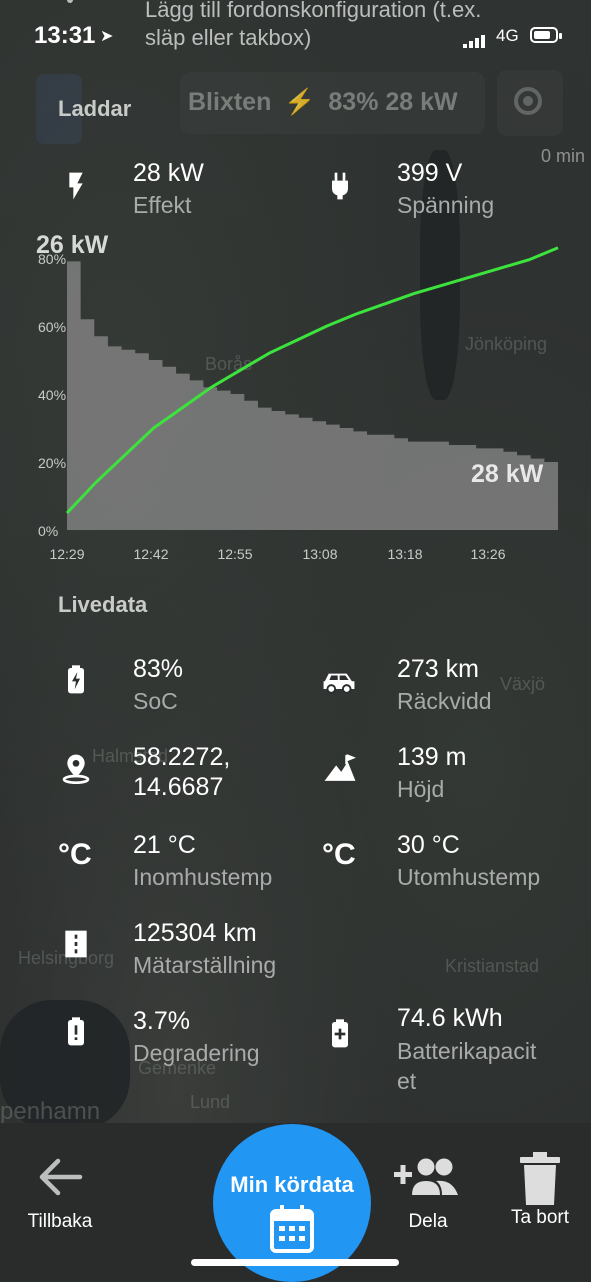 The height and width of the screenshot is (1282, 591). Describe the element at coordinates (76, 1031) in the screenshot. I see `battery-alert-icon` at that location.